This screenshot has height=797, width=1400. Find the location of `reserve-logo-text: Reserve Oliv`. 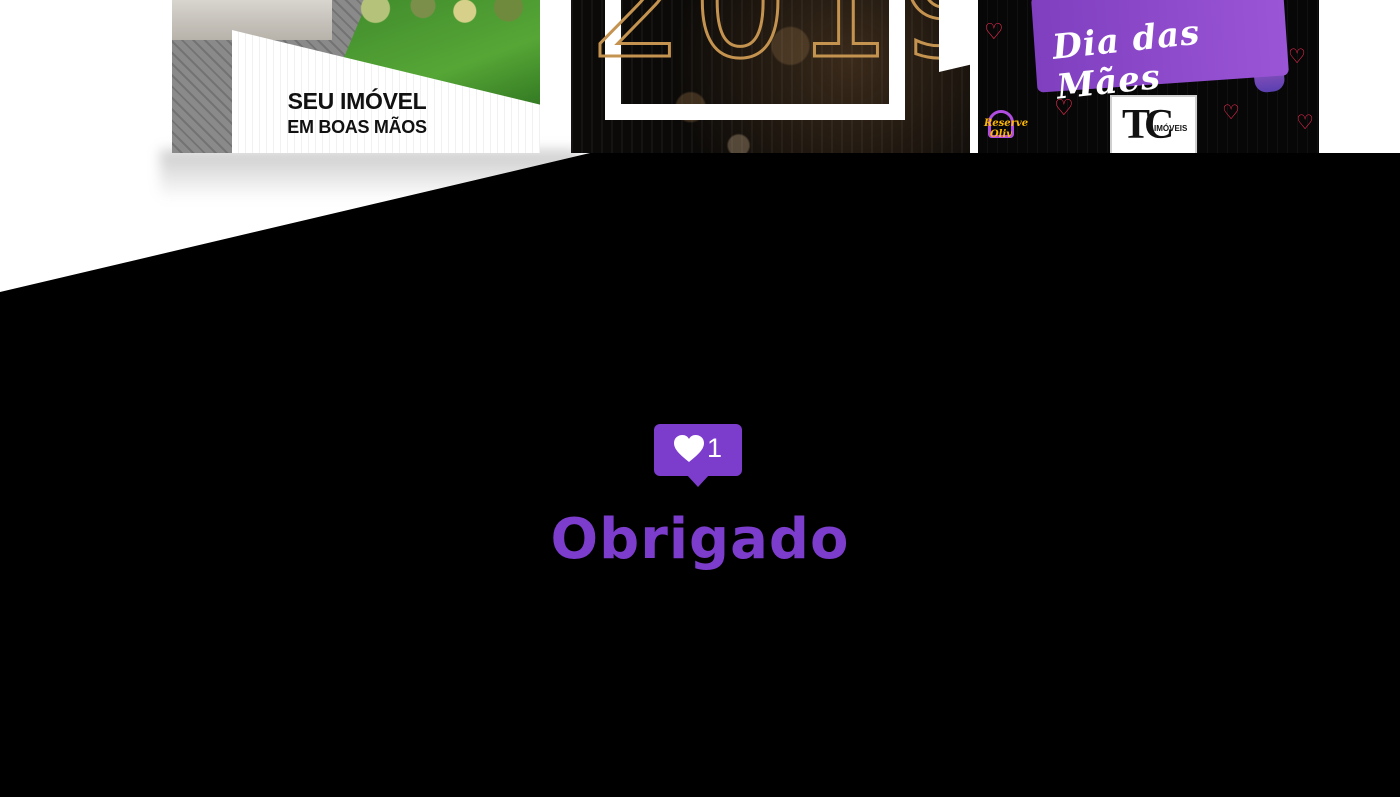

reserve-logo-text: Reserve Oliv is located at coordinates (1006, 129).